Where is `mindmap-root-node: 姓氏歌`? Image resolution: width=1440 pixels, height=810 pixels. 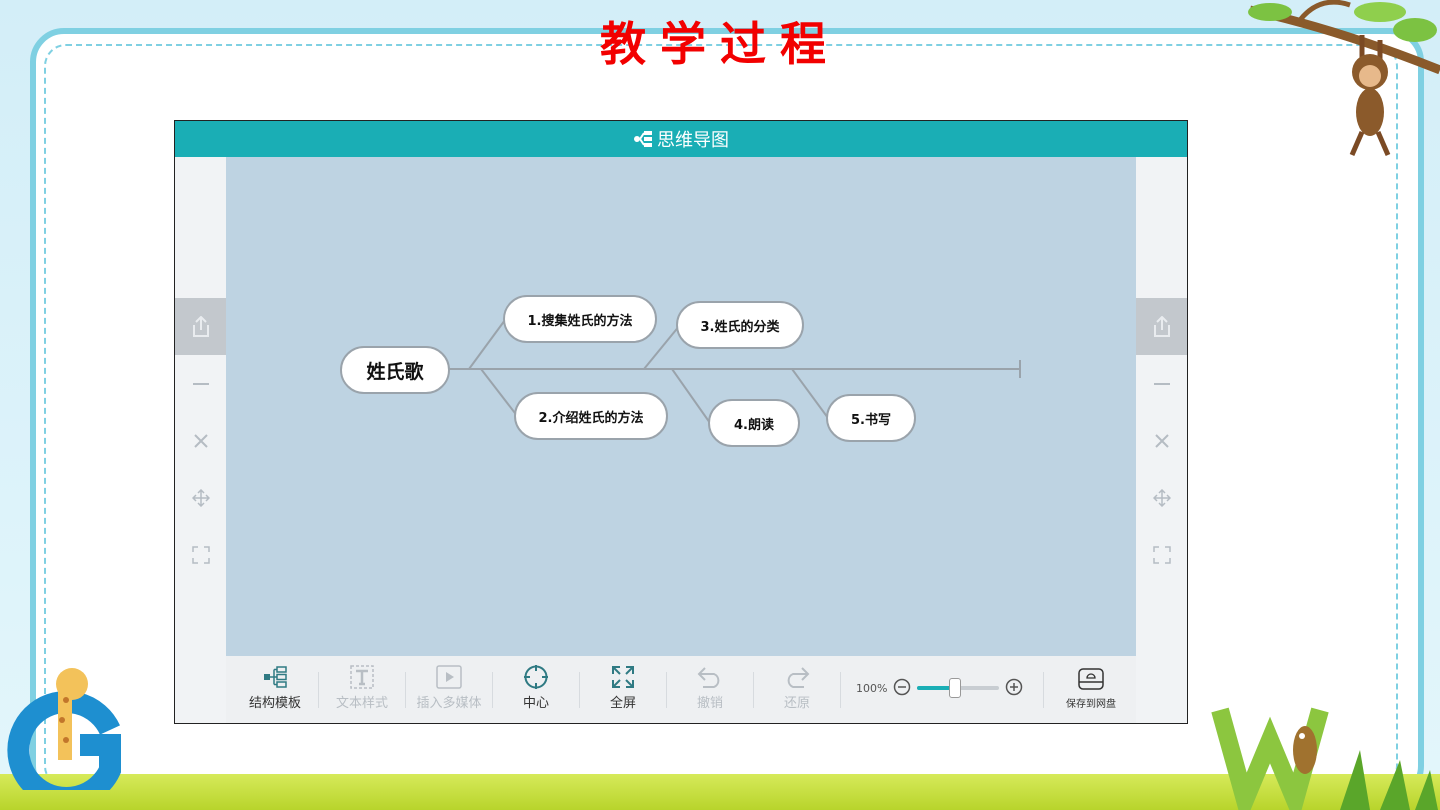 mindmap-root-node: 姓氏歌 is located at coordinates (395, 370).